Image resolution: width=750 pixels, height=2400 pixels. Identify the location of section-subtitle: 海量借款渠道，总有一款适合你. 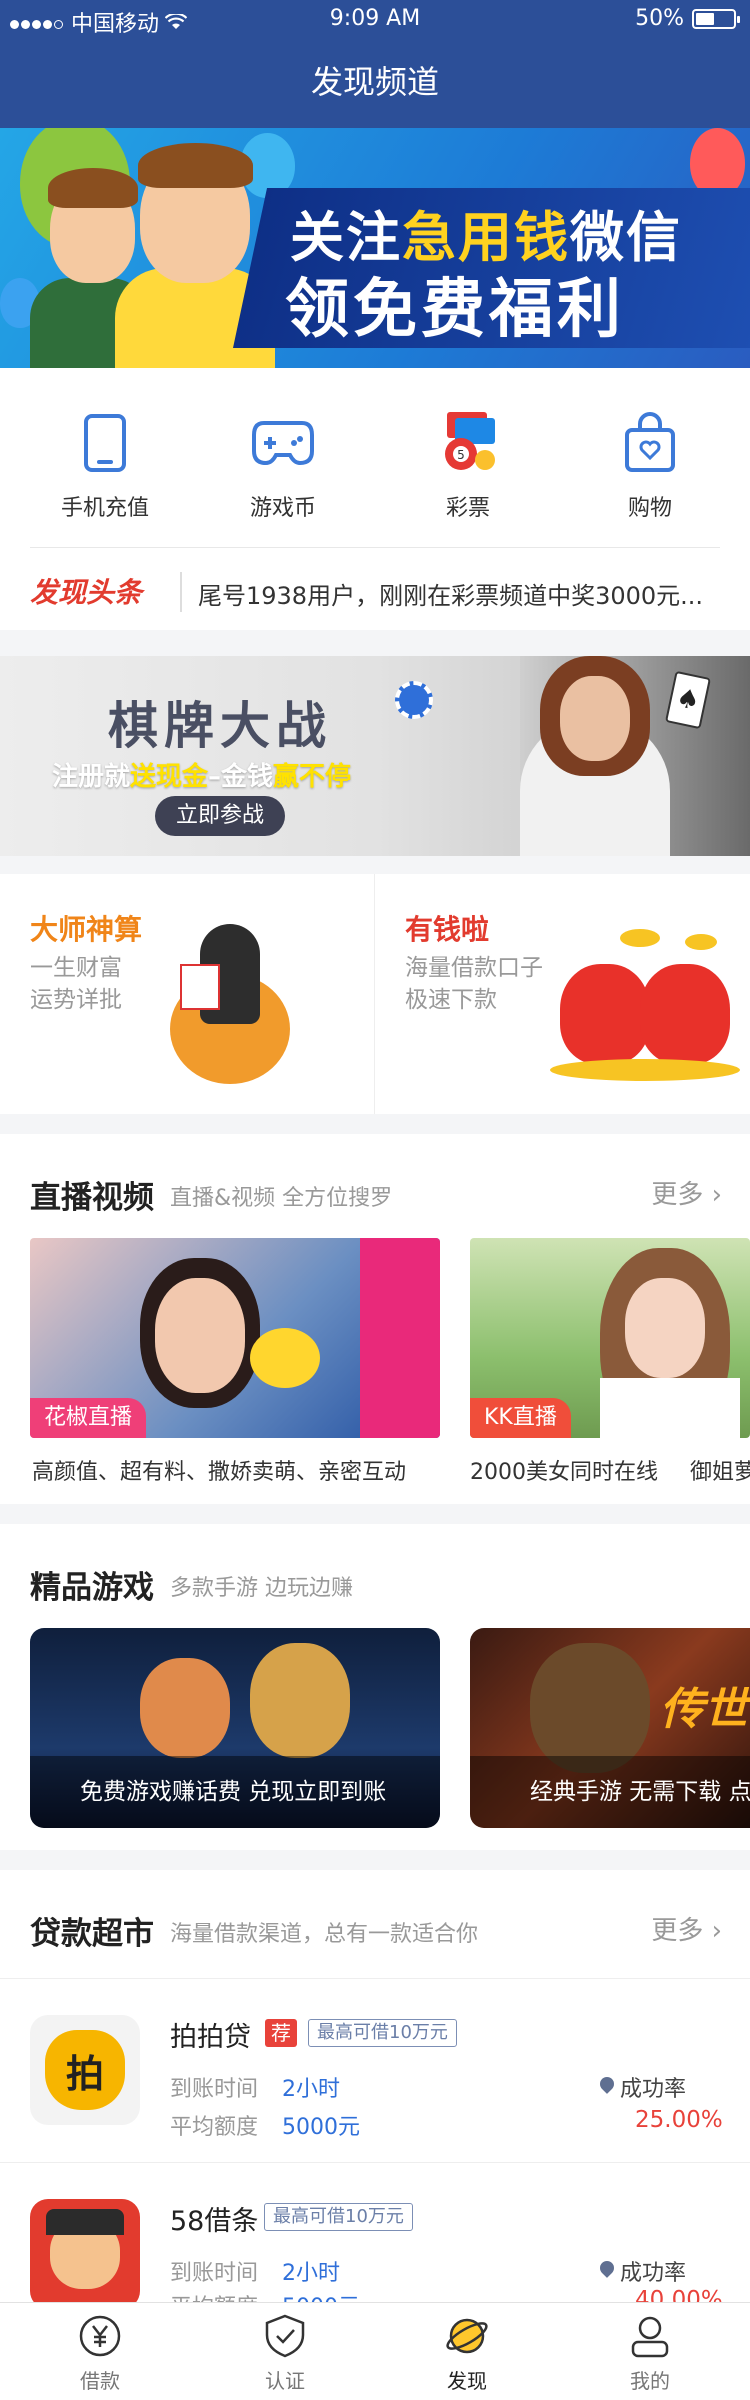
(324, 1934).